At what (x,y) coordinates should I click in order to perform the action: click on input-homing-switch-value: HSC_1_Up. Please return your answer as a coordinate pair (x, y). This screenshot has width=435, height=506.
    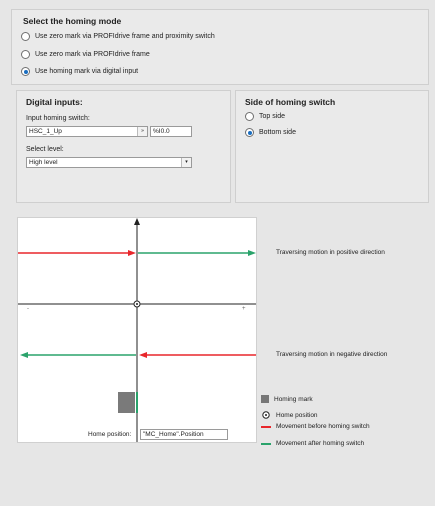
    Looking at the image, I should click on (45, 131).